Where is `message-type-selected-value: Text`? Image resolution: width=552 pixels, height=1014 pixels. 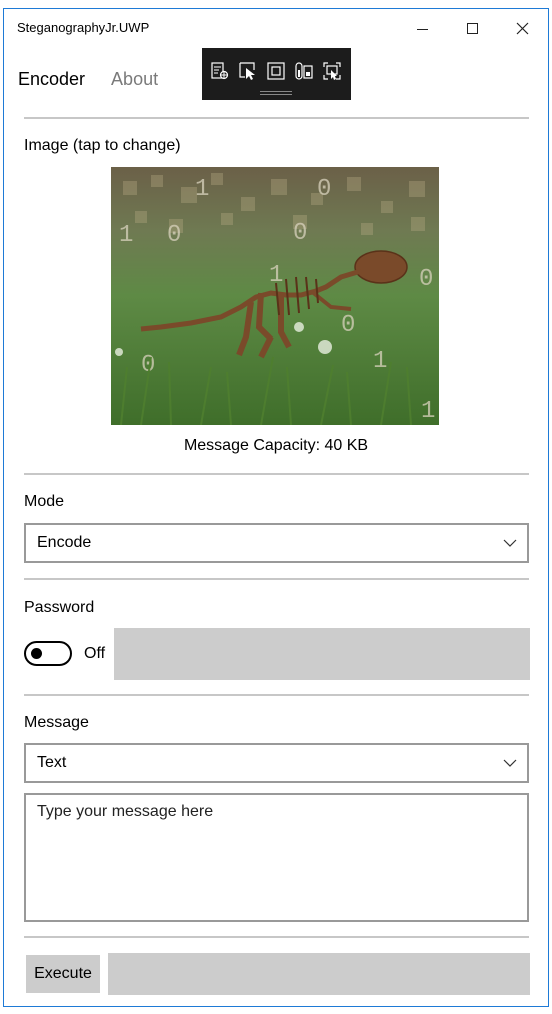 message-type-selected-value: Text is located at coordinates (52, 762).